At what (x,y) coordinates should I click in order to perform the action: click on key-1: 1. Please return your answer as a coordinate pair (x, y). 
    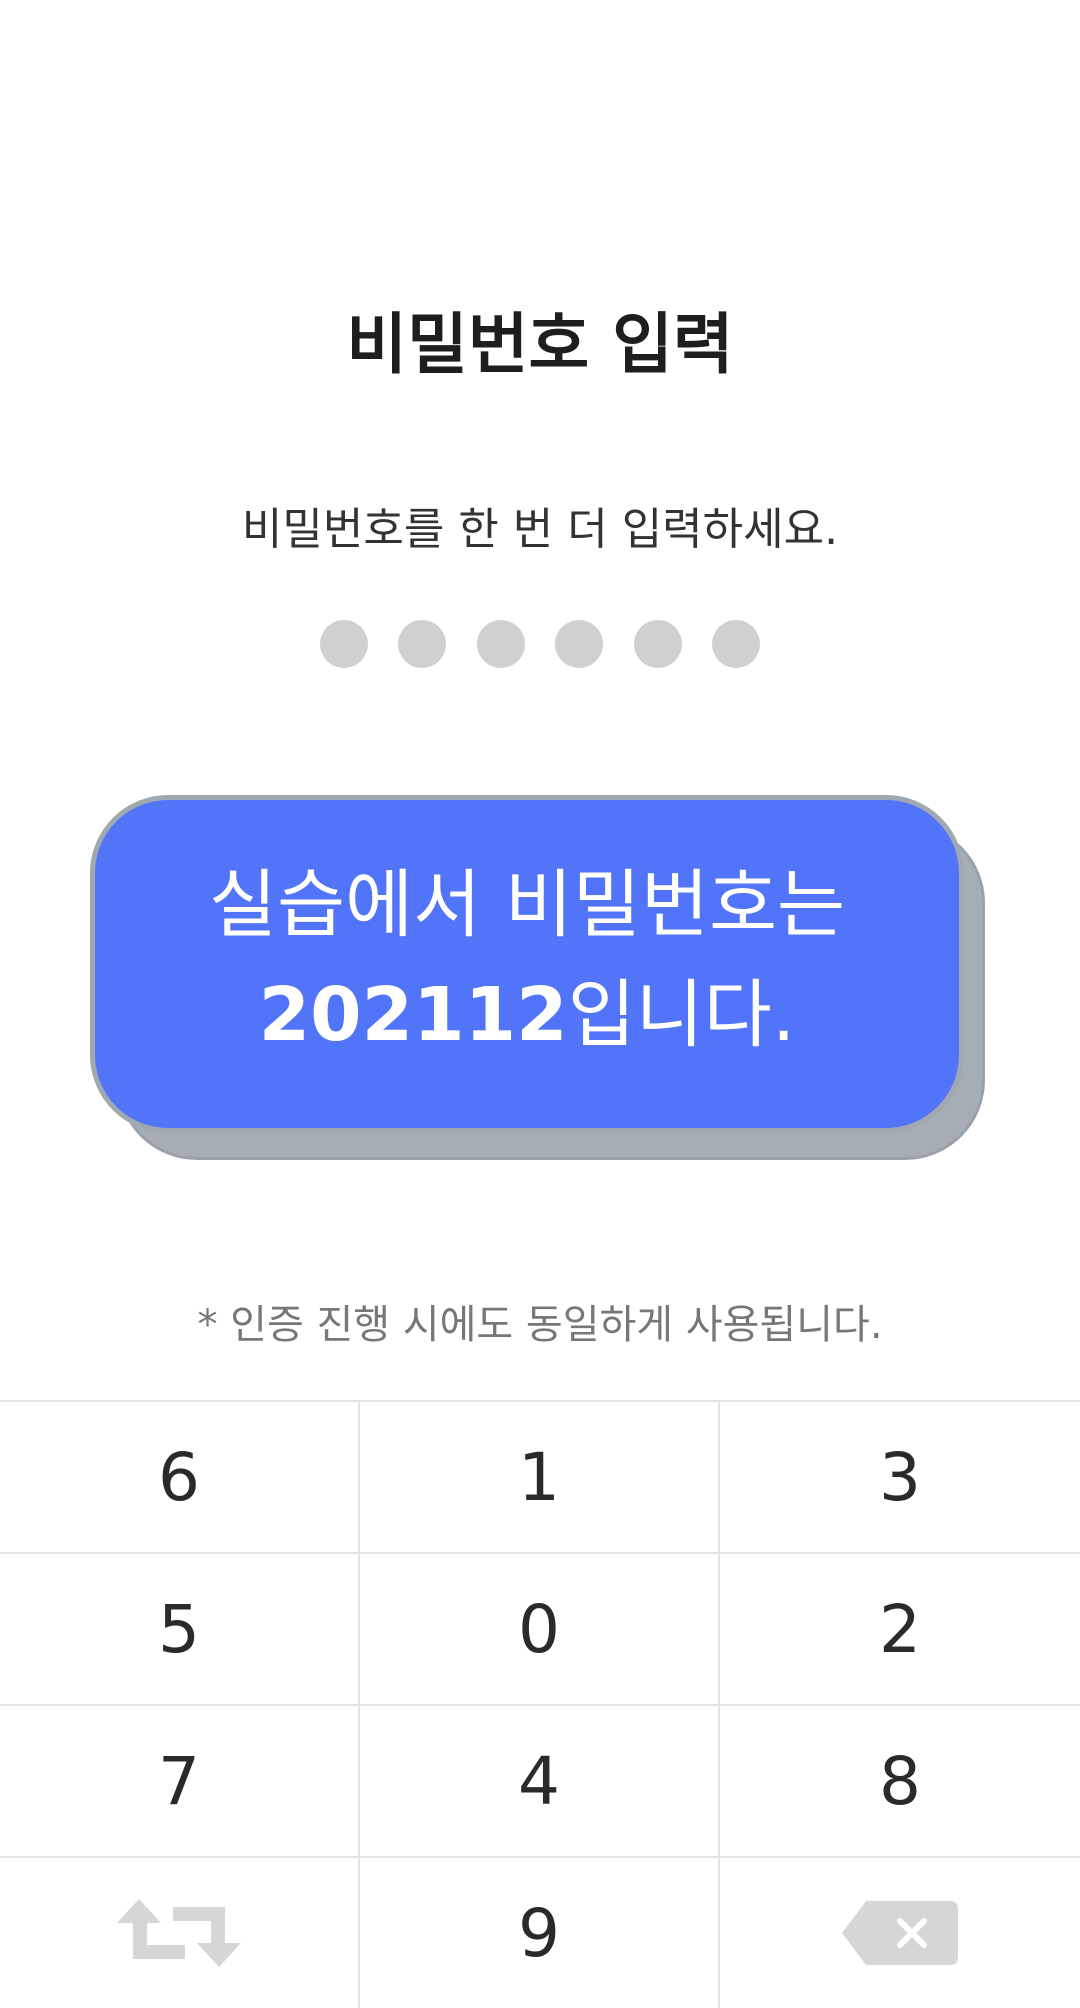
    Looking at the image, I should click on (540, 1478).